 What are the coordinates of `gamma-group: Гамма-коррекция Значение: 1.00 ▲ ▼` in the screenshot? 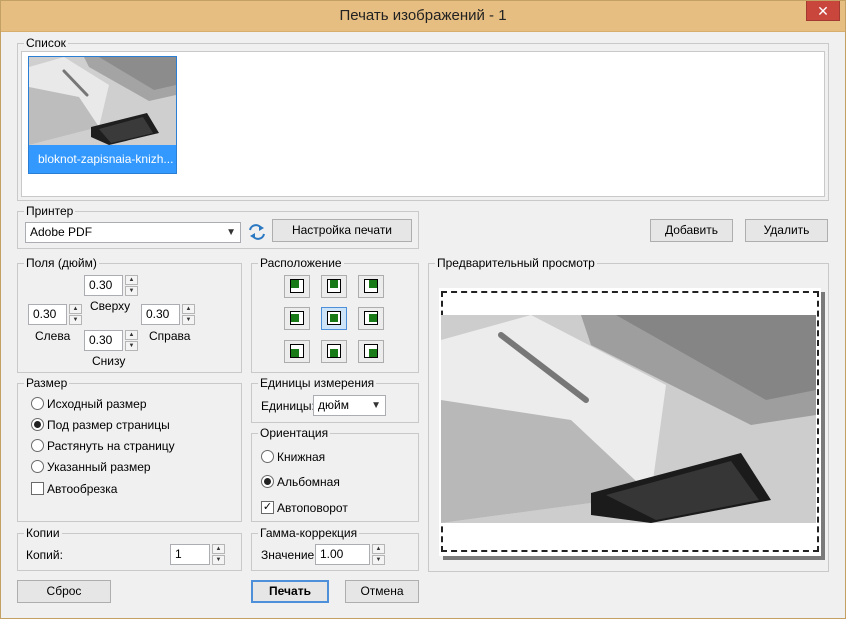 It's located at (335, 548).